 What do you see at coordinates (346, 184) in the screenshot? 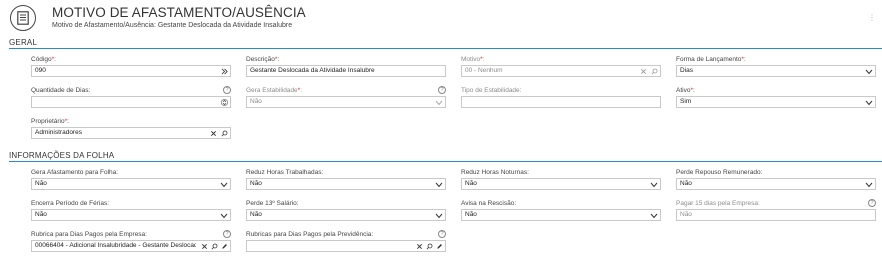
I see `reduz-horas-trabalhadas-select: Não` at bounding box center [346, 184].